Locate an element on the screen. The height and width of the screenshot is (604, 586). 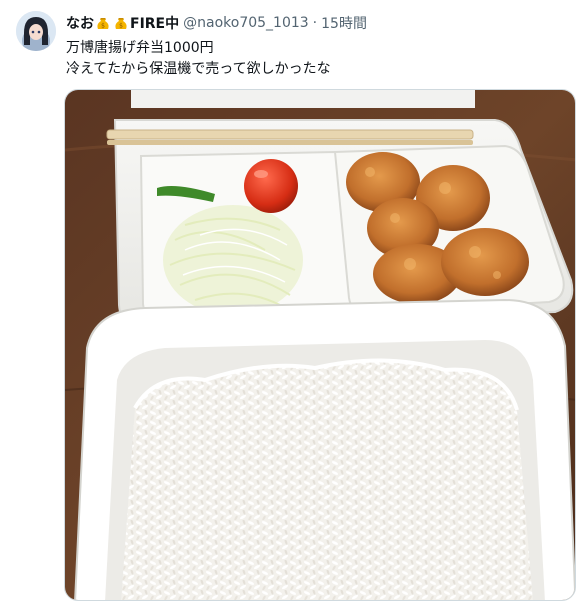
user-handle: @naoko705_1013 is located at coordinates (246, 23).